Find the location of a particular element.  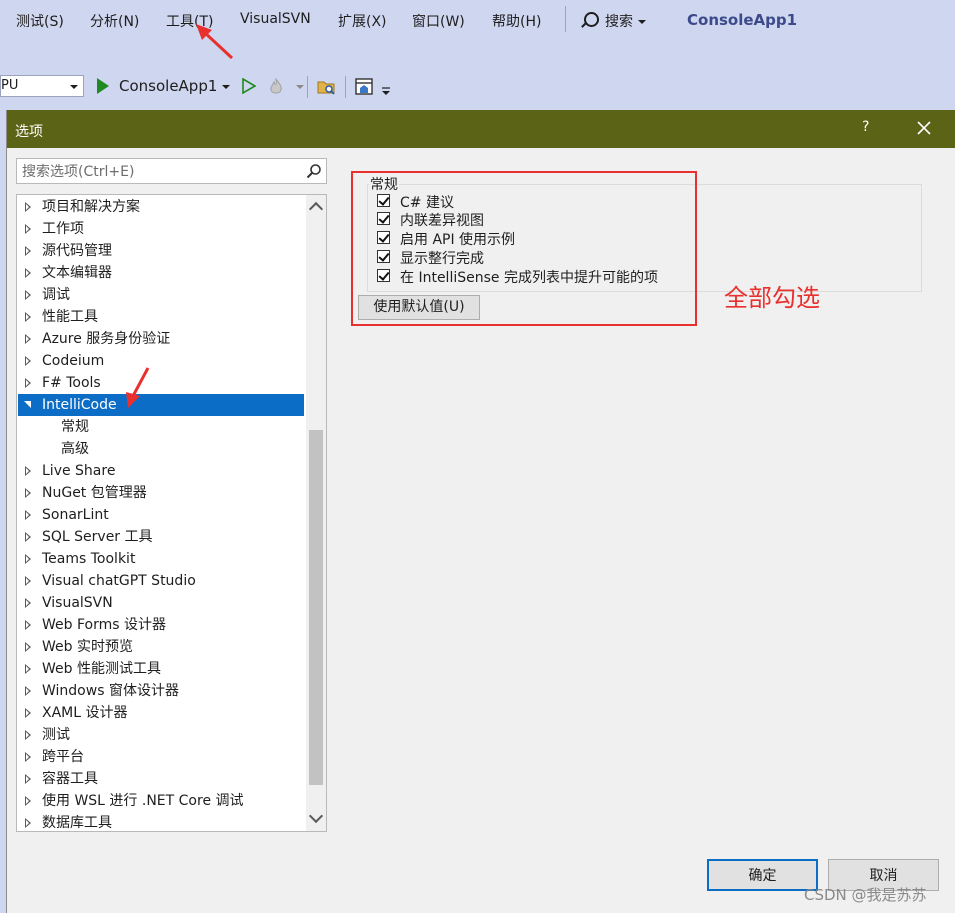

tree-item-label: Teams Toolkit is located at coordinates (89, 559).